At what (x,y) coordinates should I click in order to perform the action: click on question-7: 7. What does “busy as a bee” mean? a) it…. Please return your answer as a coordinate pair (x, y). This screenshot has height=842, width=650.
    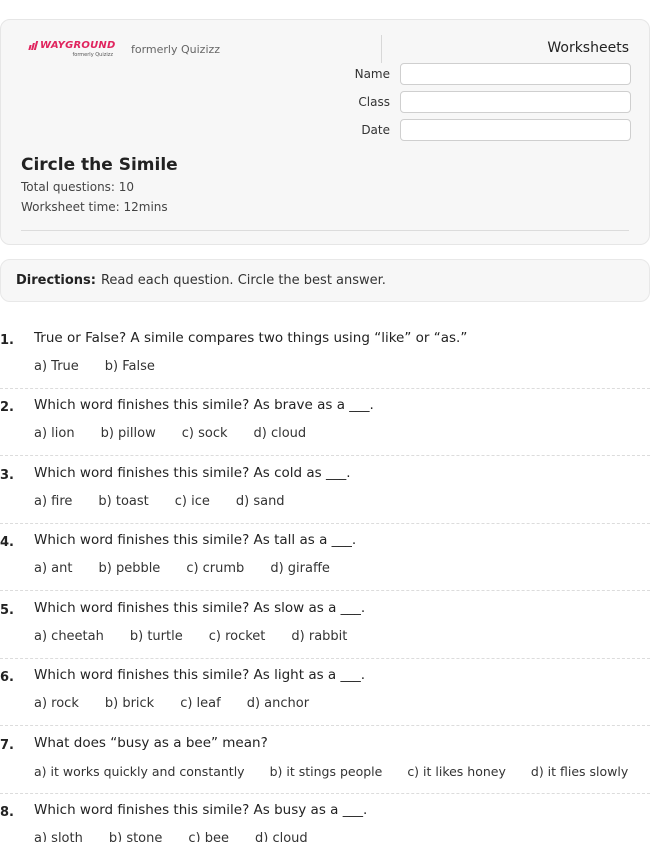
    Looking at the image, I should click on (325, 762).